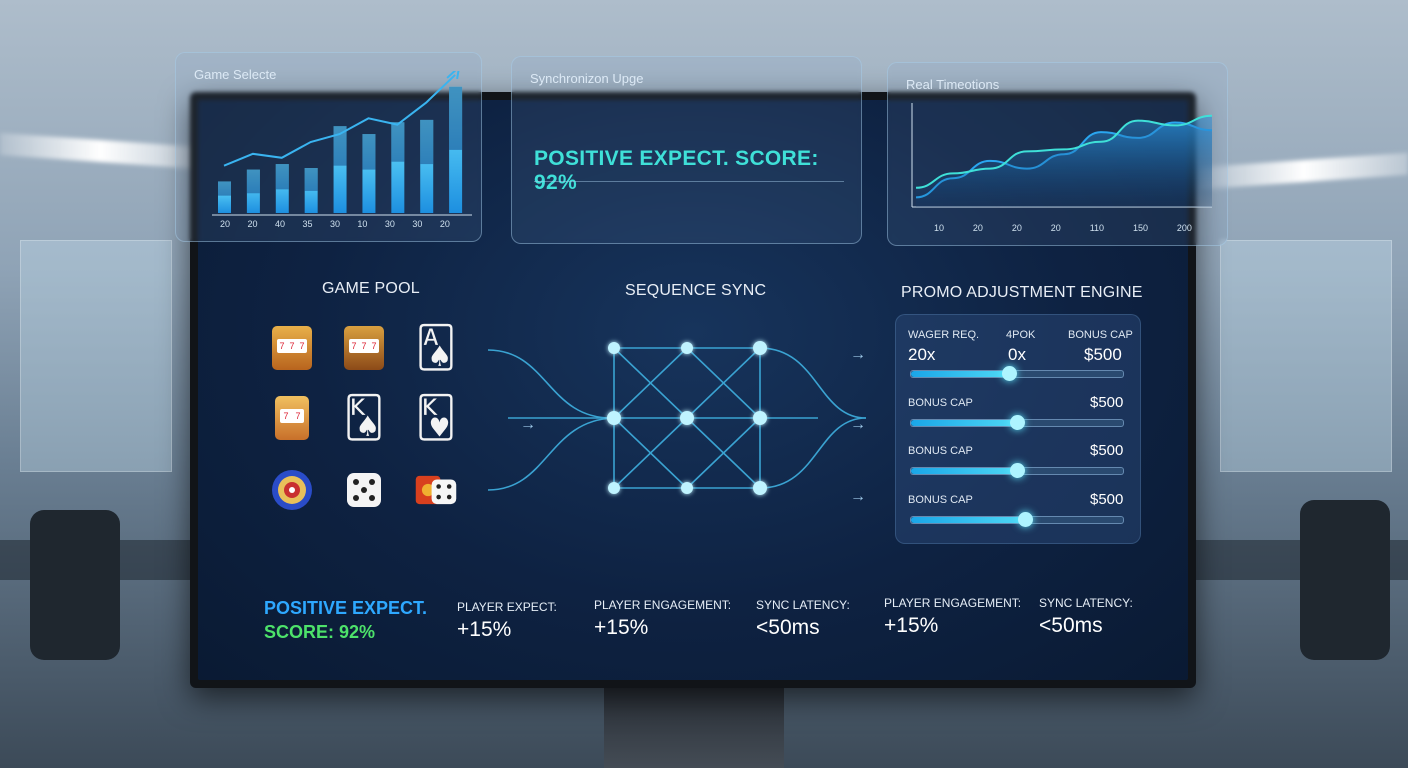 The image size is (1408, 768). I want to click on score-line-2: SCORE: 92%, so click(320, 632).